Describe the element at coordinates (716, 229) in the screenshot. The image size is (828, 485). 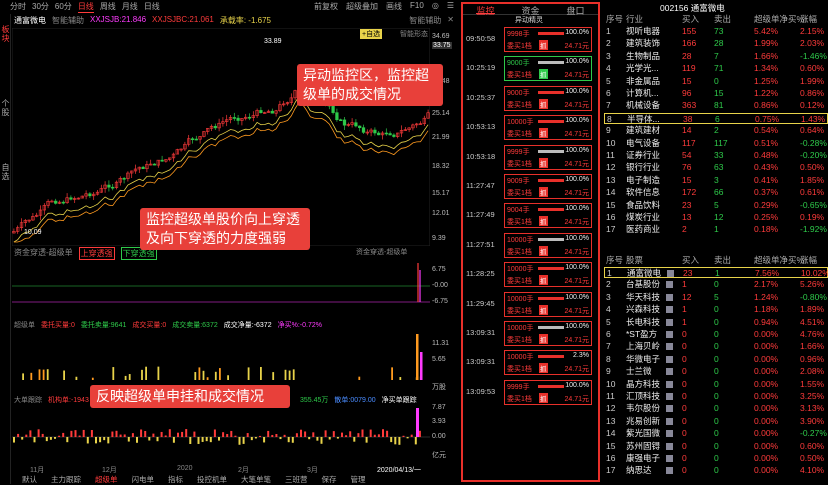
I see `table-row: 17 医药商业 2 1 0.18% -1.92%` at that location.